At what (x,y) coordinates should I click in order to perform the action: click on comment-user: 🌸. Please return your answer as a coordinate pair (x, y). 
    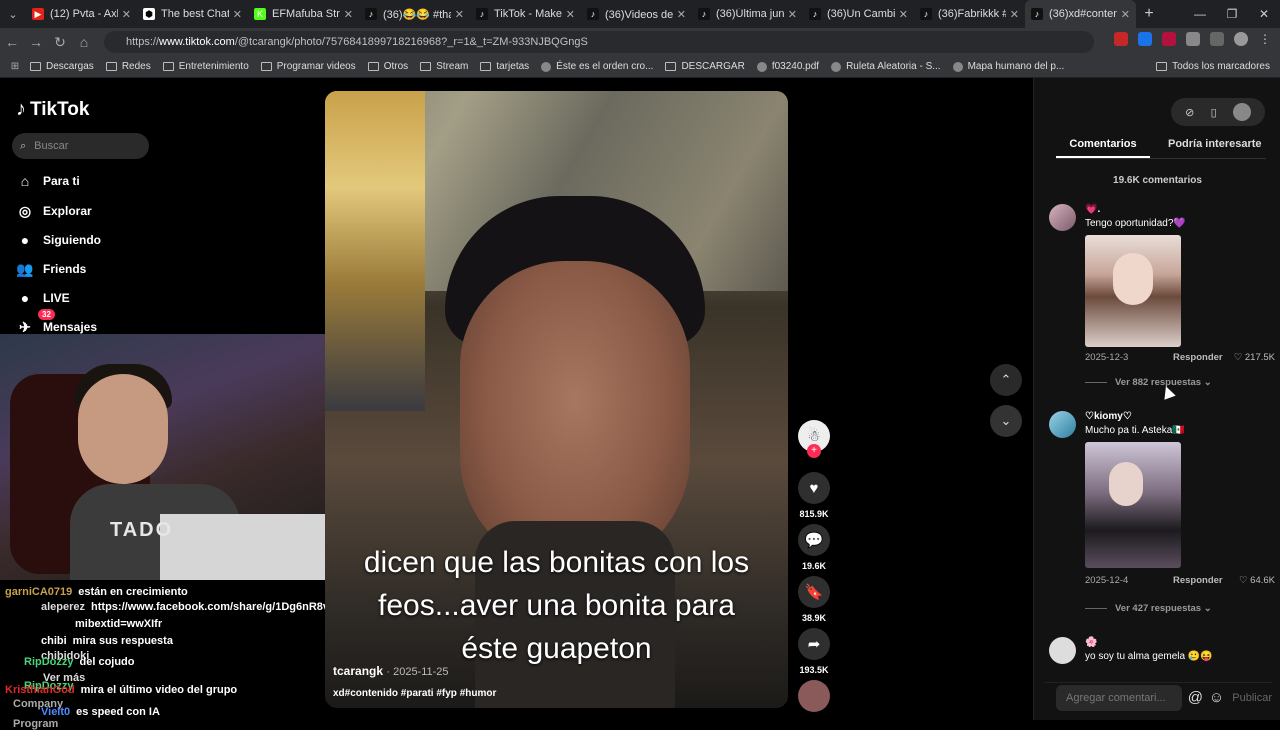
    Looking at the image, I should click on (1091, 642).